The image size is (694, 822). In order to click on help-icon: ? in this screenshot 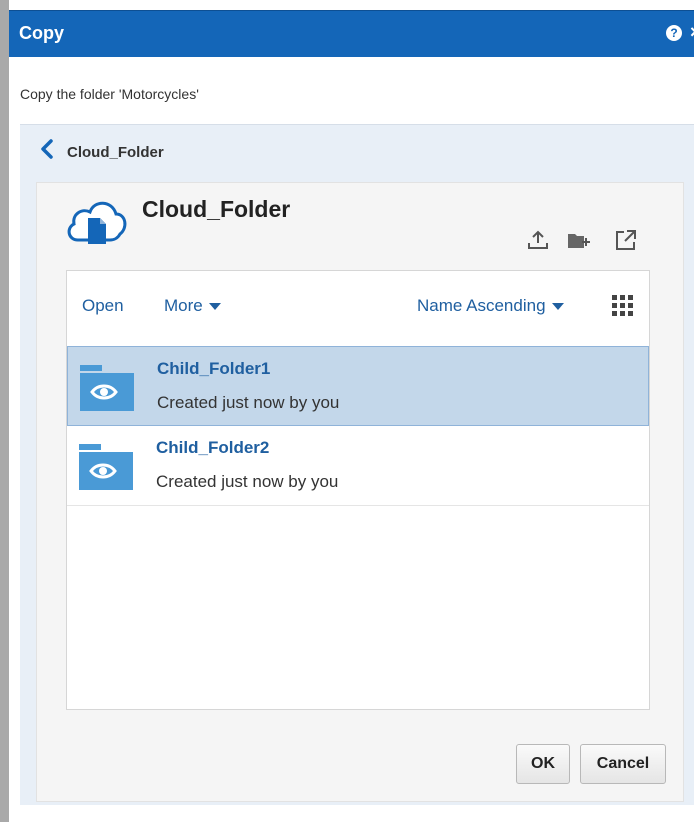, I will do `click(674, 33)`.